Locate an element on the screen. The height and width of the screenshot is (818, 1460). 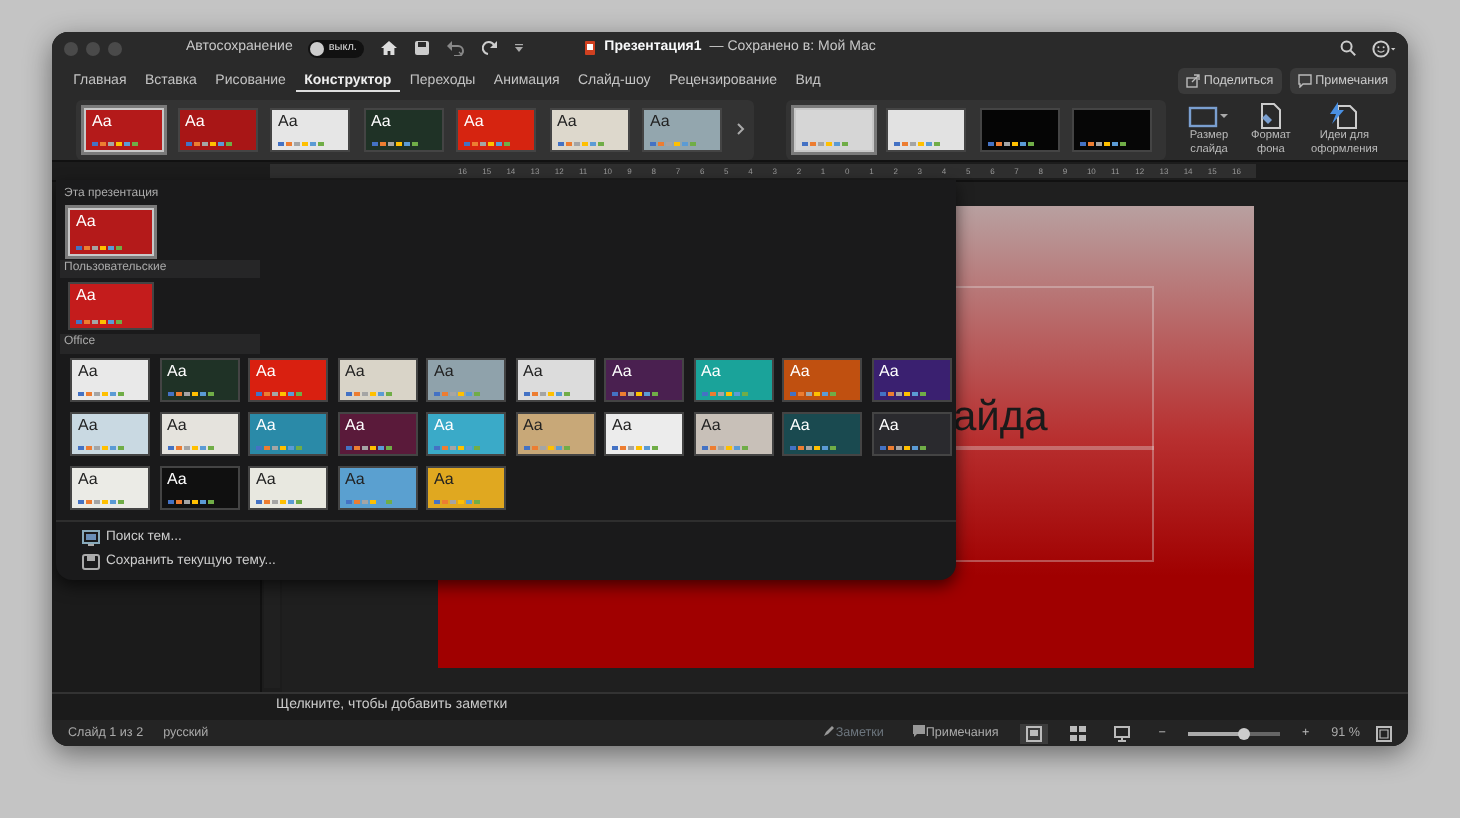
home-icon is located at coordinates (389, 48).